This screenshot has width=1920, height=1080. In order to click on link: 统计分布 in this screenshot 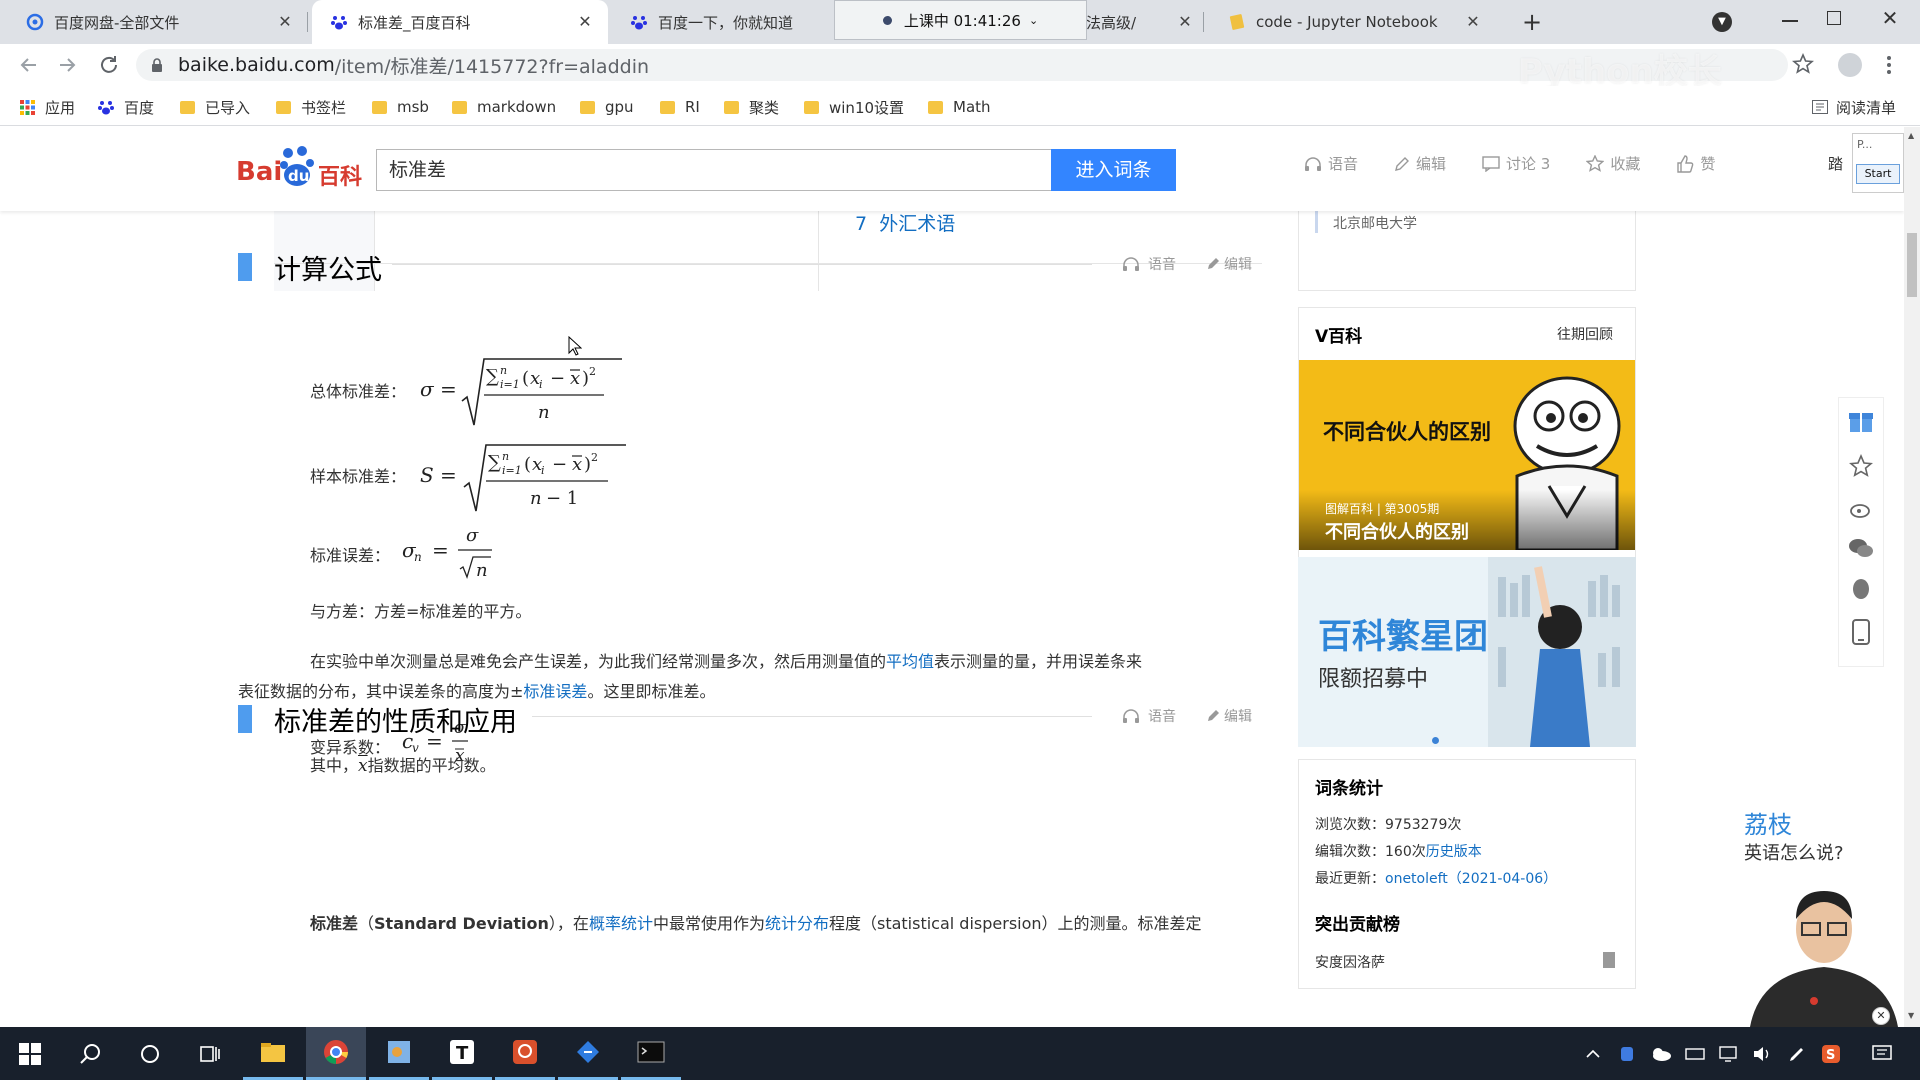, I will do `click(797, 923)`.